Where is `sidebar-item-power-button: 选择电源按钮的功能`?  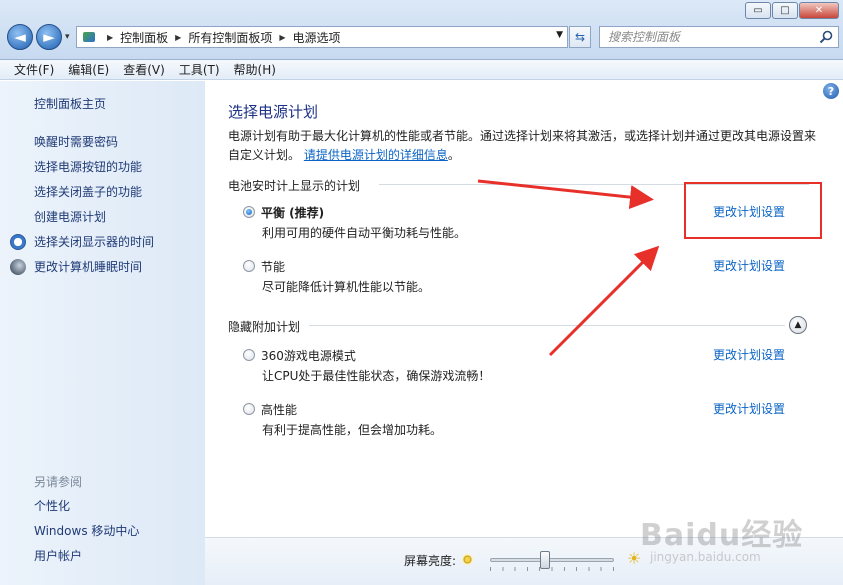
sidebar-item-power-button: 选择电源按钮的功能 is located at coordinates (82, 166).